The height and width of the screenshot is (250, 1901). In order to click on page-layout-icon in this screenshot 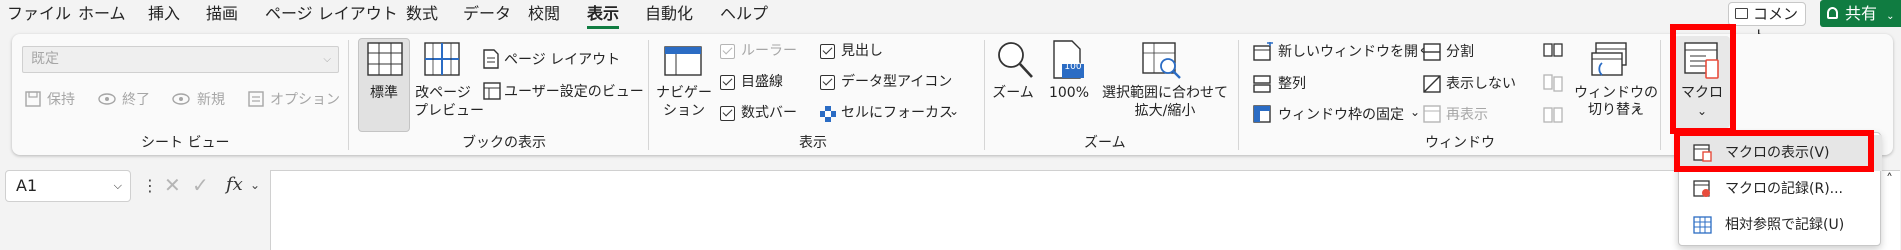, I will do `click(491, 59)`.